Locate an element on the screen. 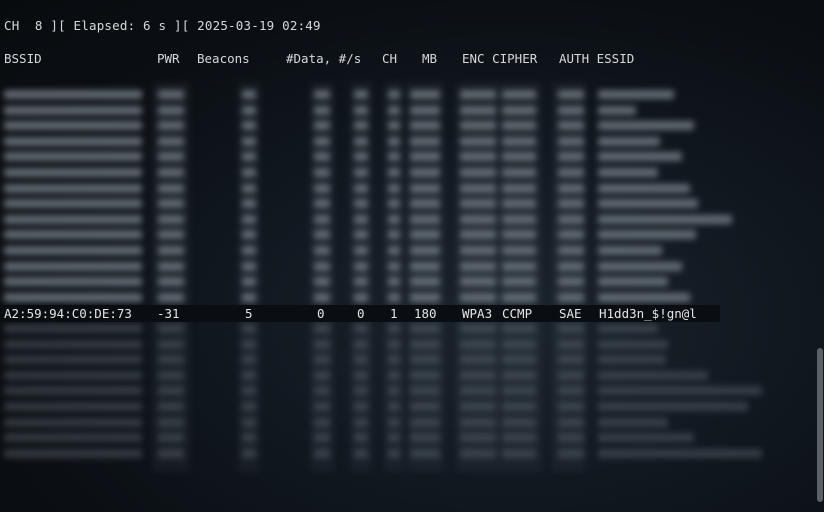  row-channel: 1 is located at coordinates (394, 313).